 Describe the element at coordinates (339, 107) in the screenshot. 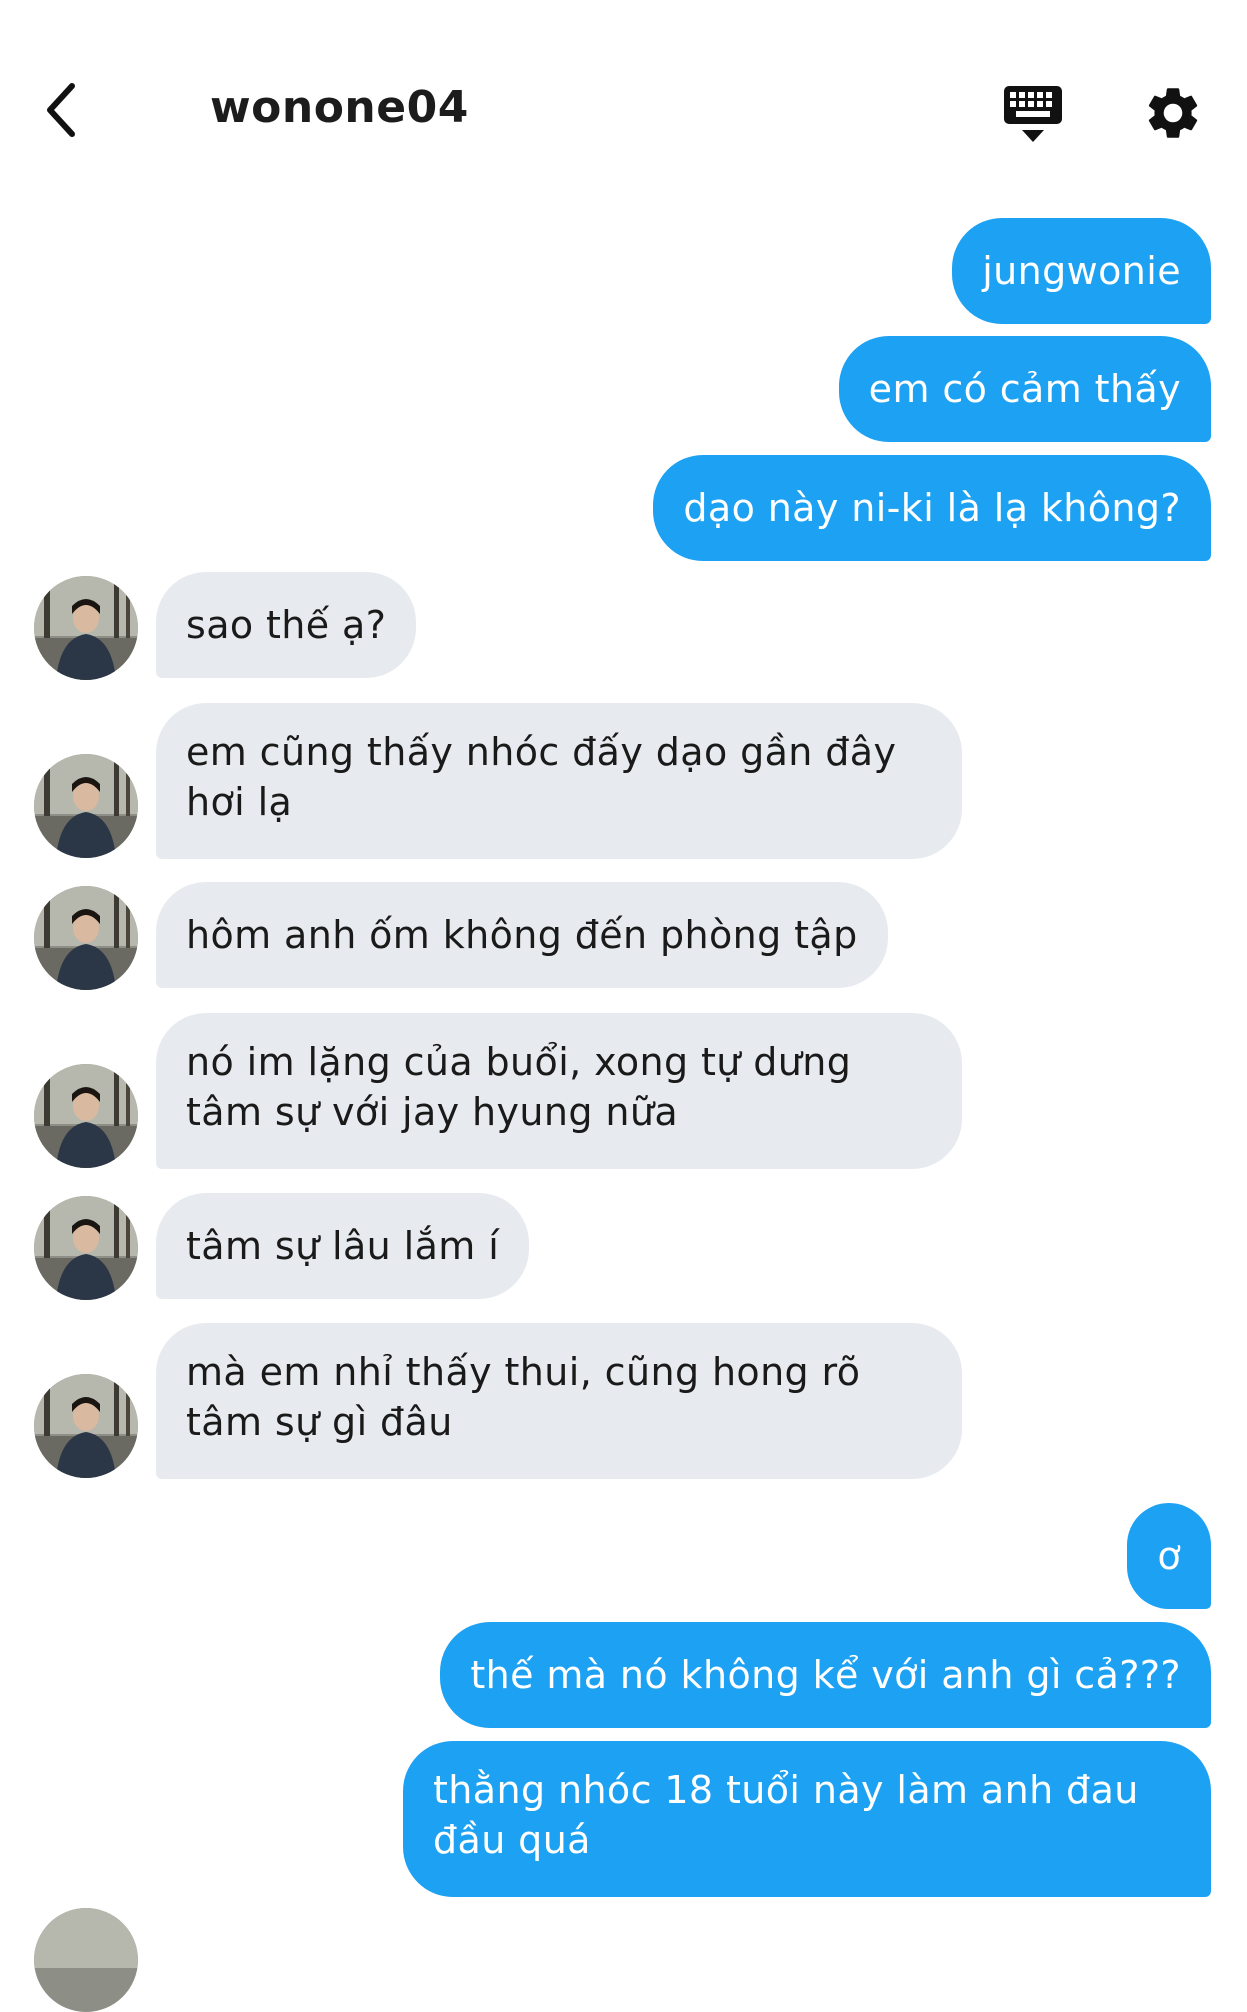

I see `chat-title: wonone04` at that location.